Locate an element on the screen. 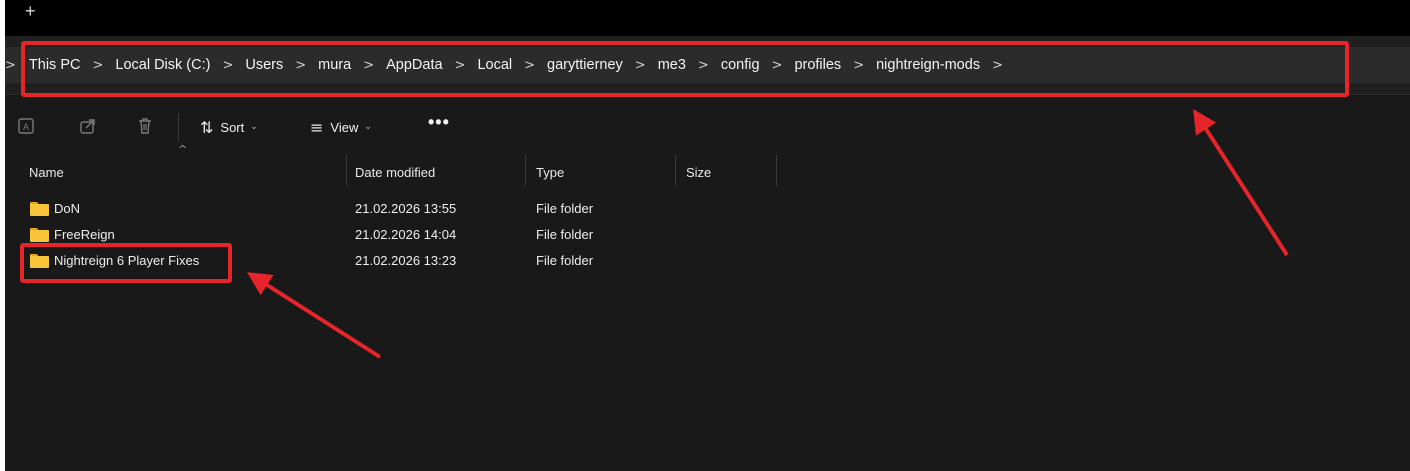  column-header-date: Date modified is located at coordinates (395, 168).